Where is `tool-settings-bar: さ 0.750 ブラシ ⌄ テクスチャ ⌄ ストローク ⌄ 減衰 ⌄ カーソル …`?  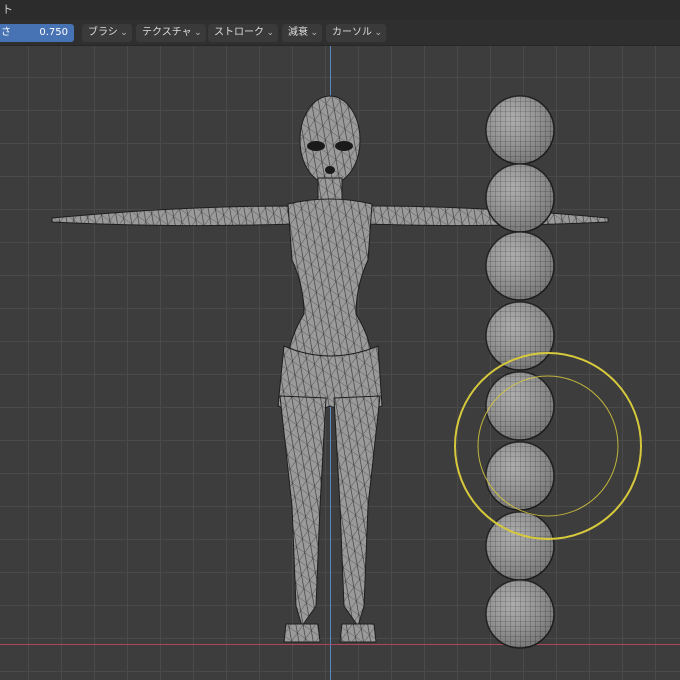
tool-settings-bar: さ 0.750 ブラシ ⌄ テクスチャ ⌄ ストローク ⌄ 減衰 ⌄ カーソル … is located at coordinates (340, 33).